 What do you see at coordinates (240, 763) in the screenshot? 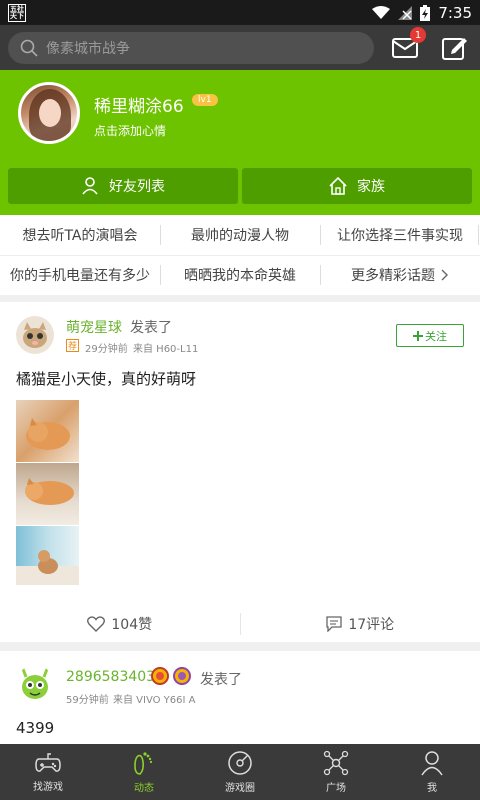
I see `circle-game-icon` at bounding box center [240, 763].